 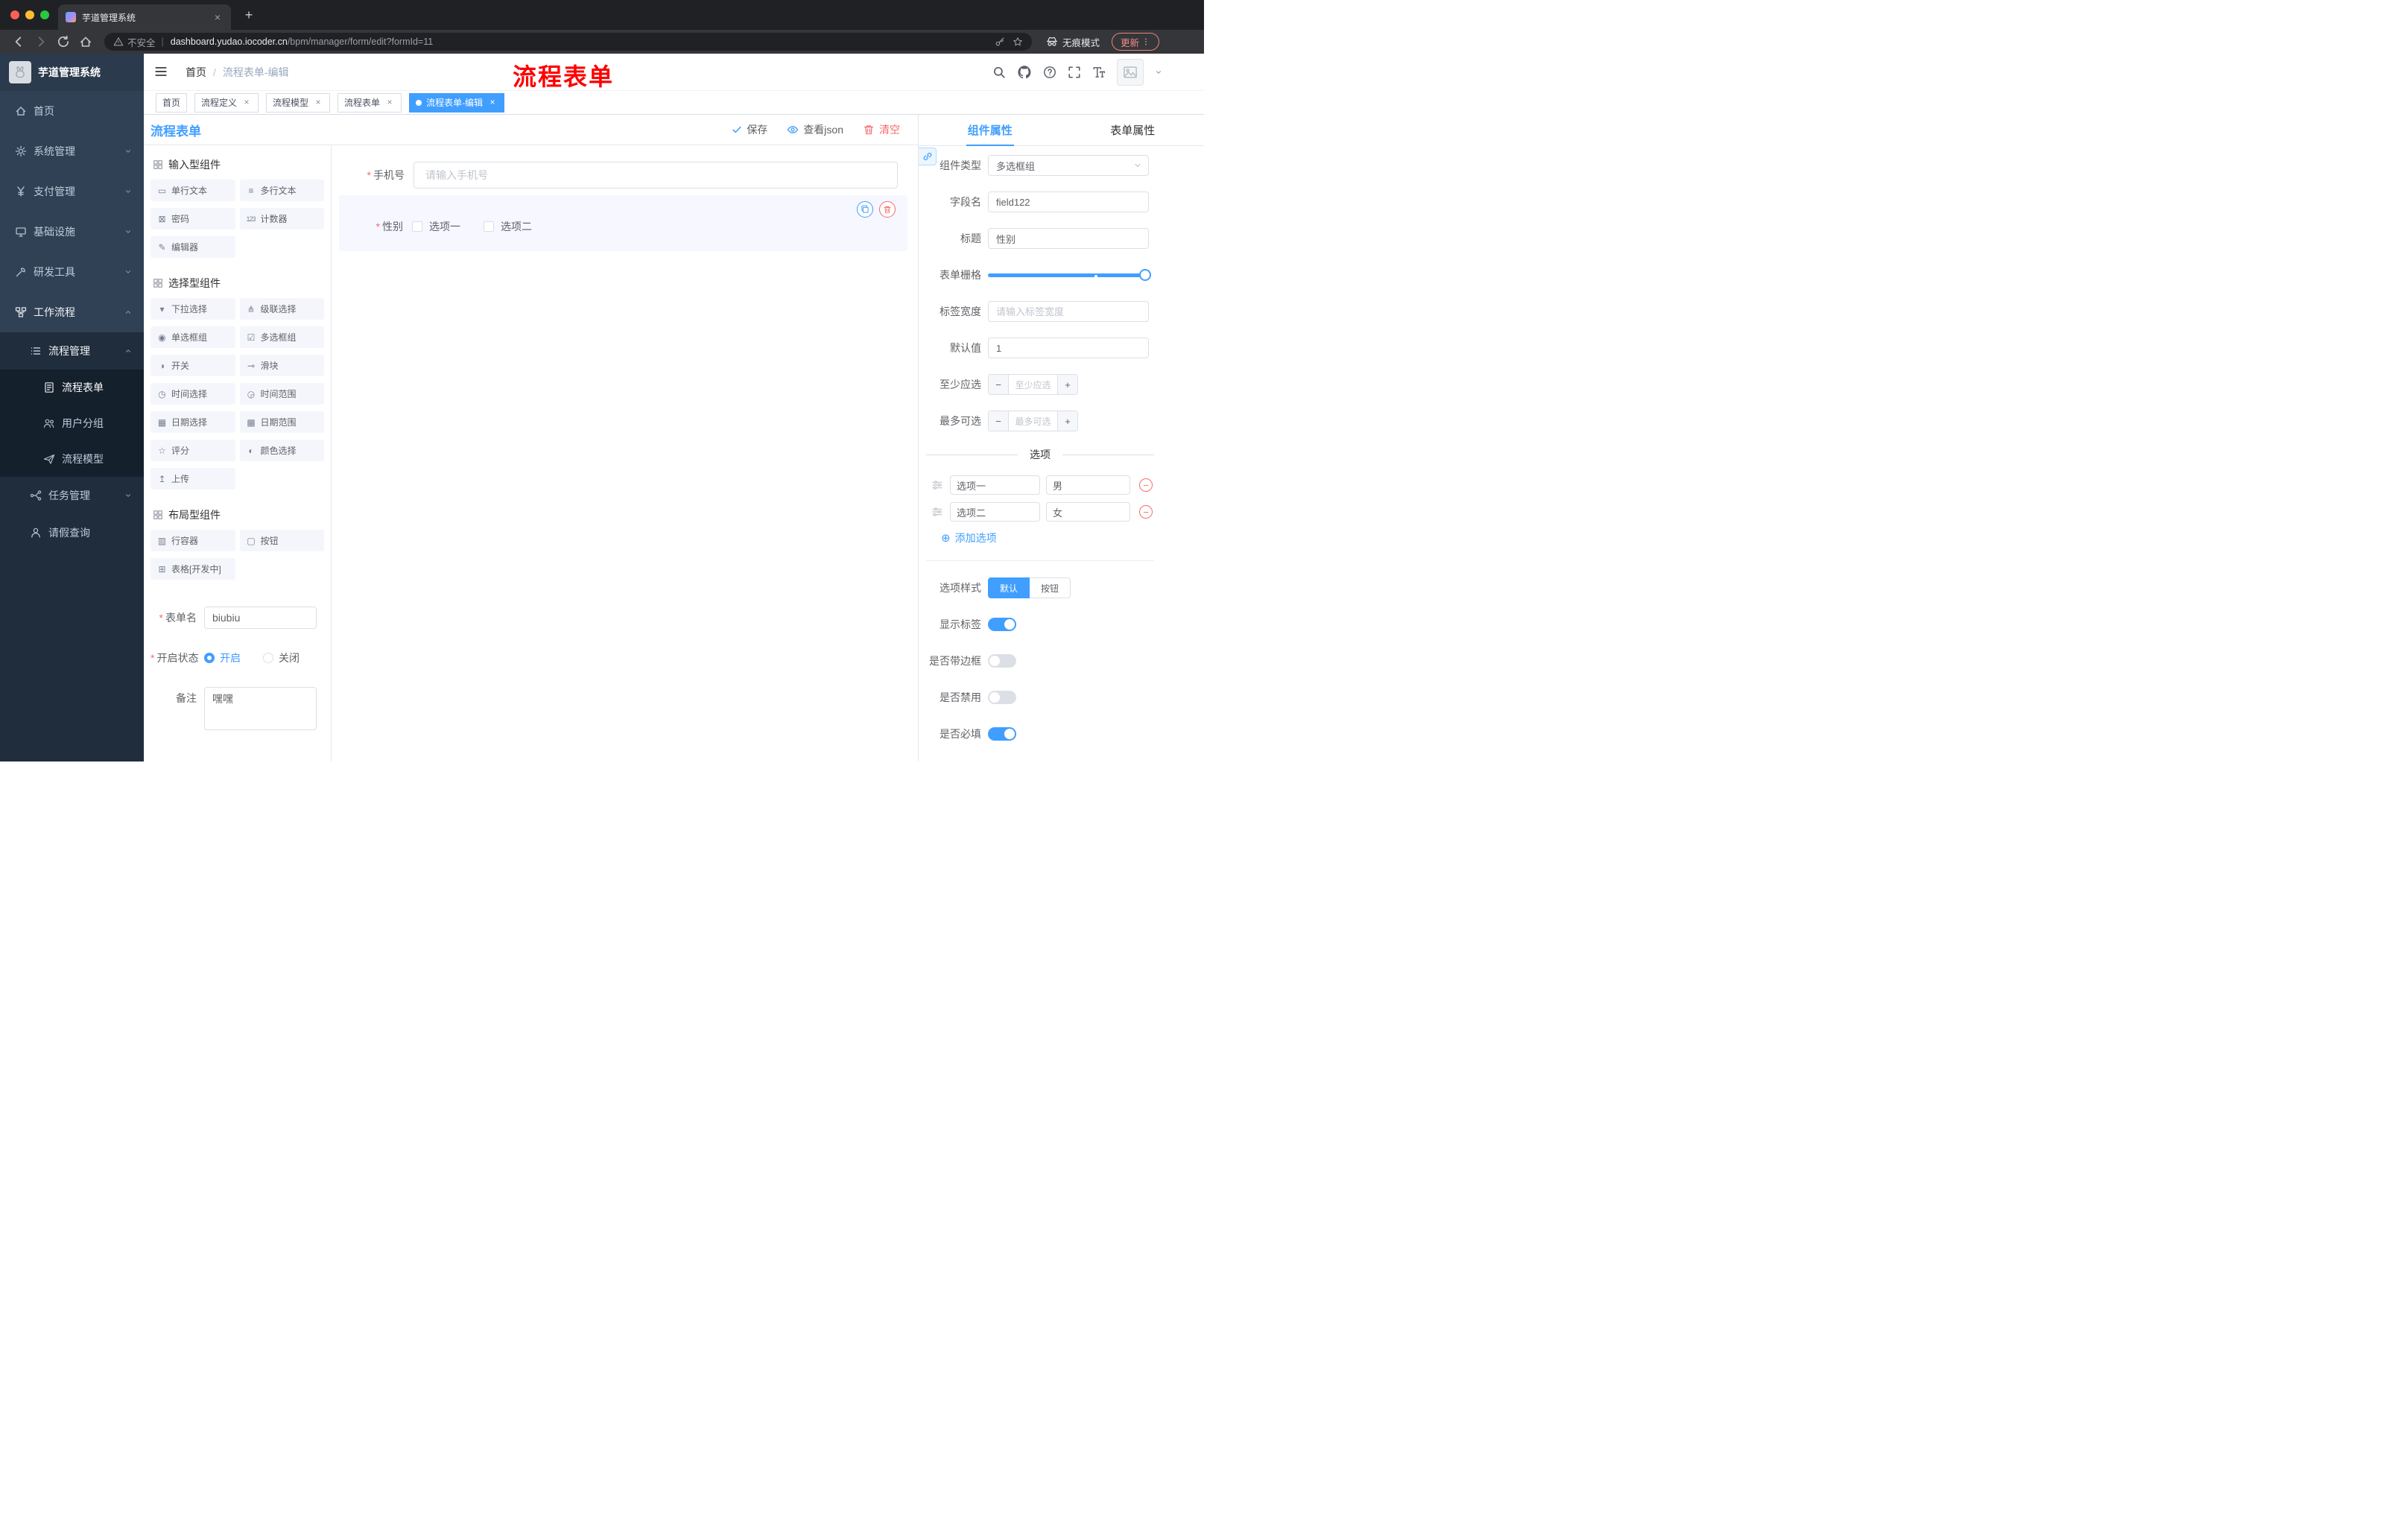 I want to click on option-2-label-input, so click(x=995, y=512).